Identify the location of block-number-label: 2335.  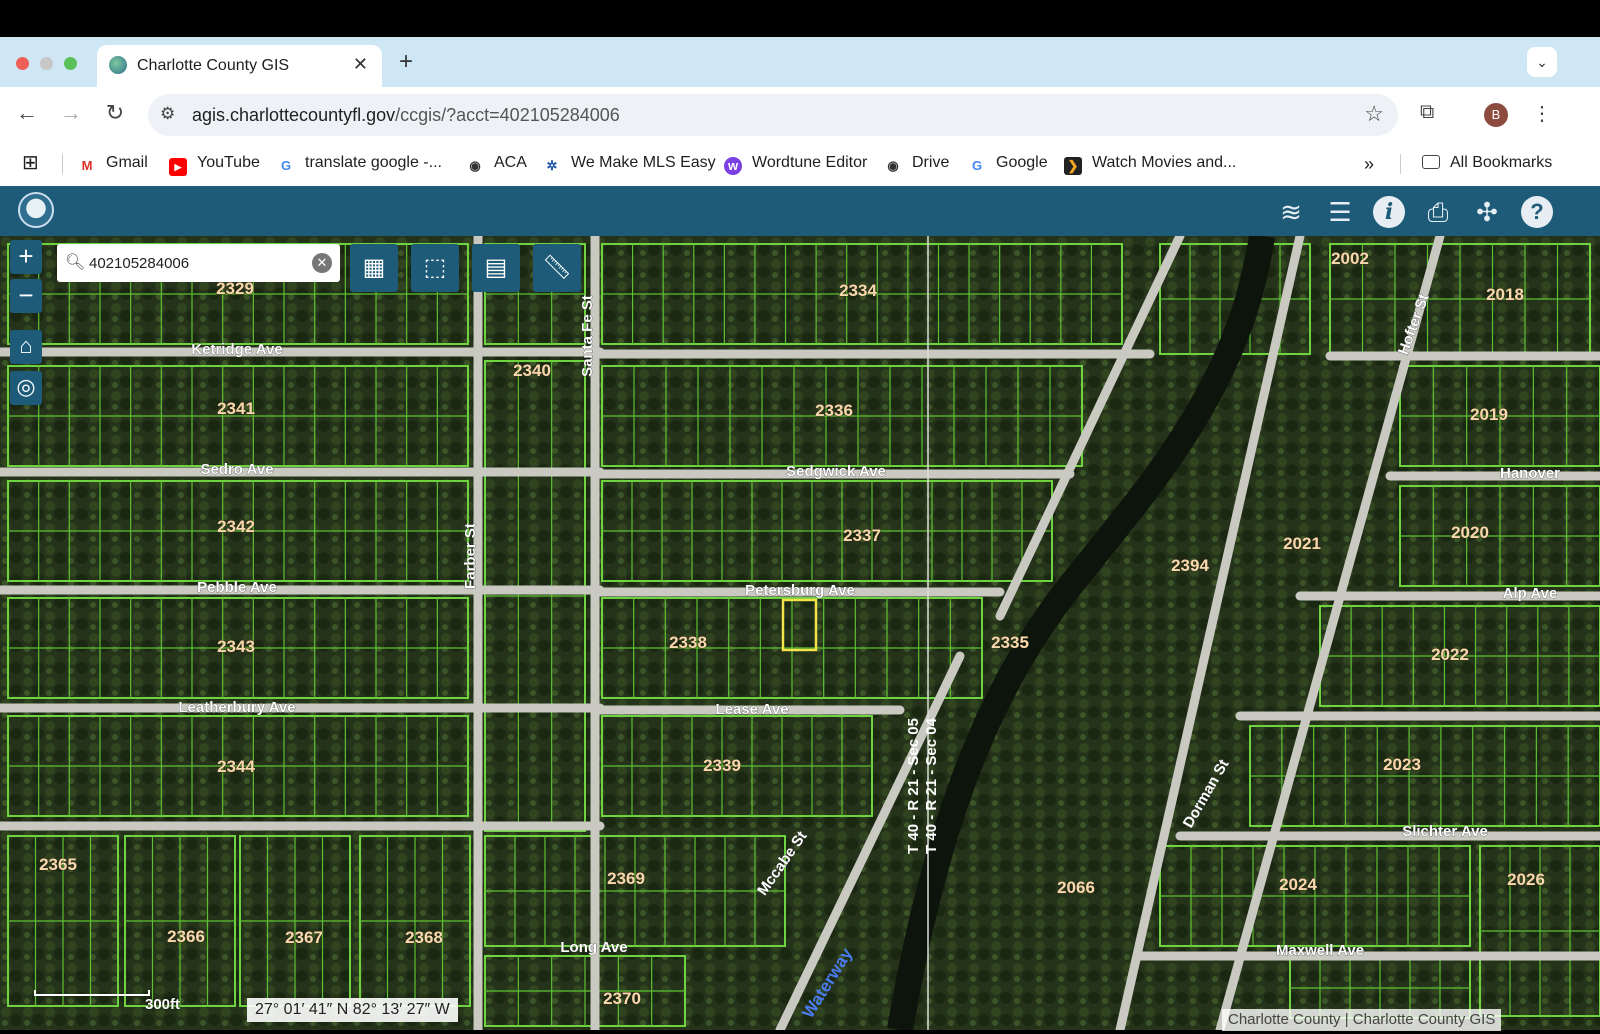
(1010, 642).